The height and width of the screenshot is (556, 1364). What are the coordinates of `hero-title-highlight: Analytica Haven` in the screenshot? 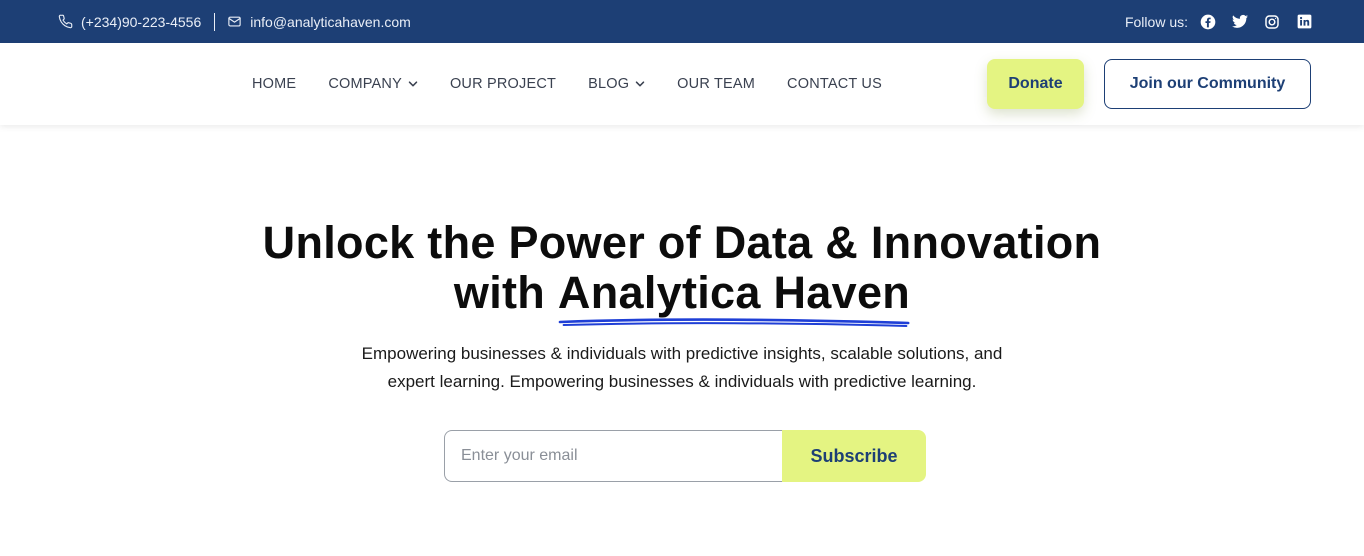 It's located at (734, 297).